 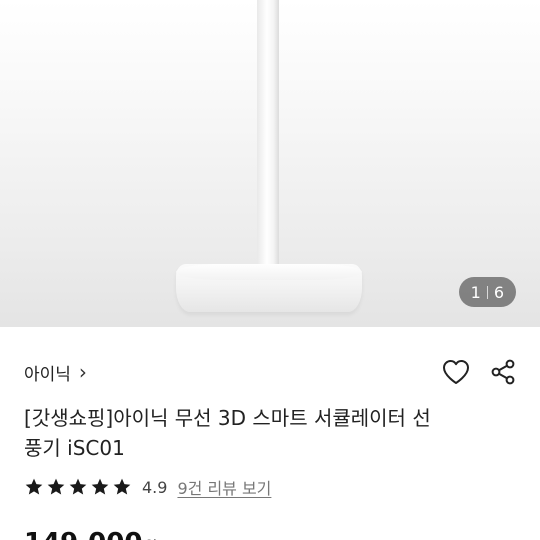 I want to click on image-counter: 1 6, so click(x=487, y=292).